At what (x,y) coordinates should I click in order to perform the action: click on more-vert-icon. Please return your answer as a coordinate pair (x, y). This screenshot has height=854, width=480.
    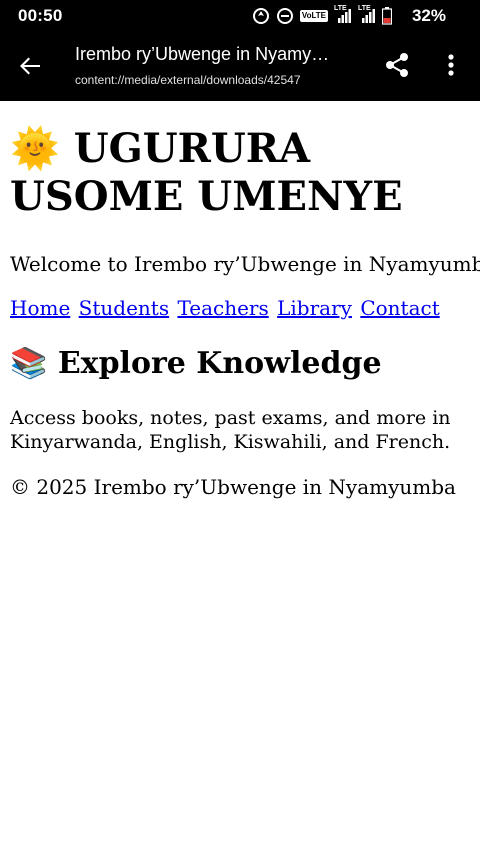
    Looking at the image, I should click on (451, 65).